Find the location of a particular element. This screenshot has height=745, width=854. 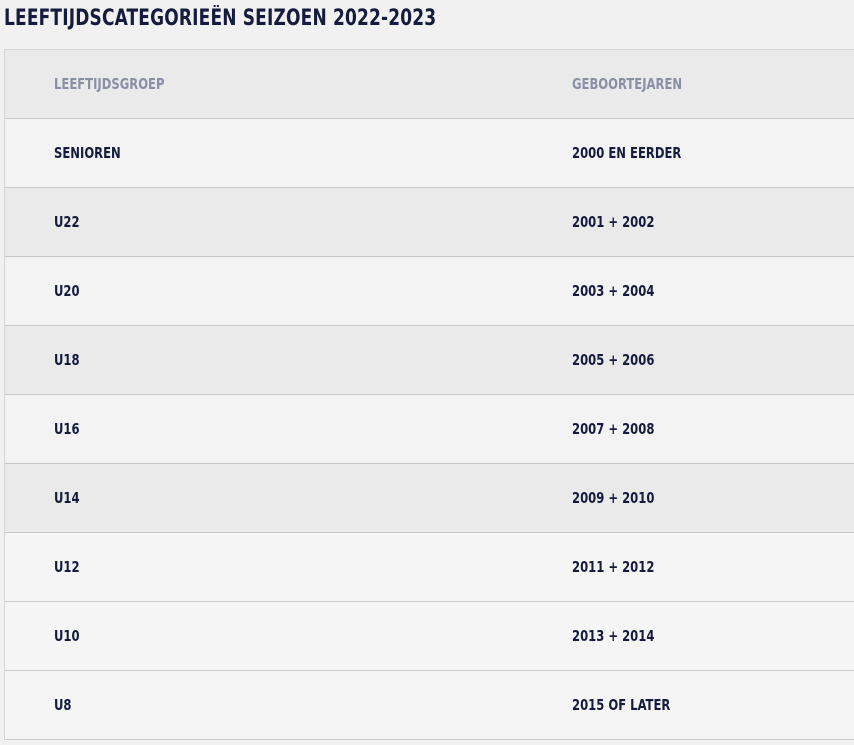

birth-years-cell: 2003 + 2004 is located at coordinates (613, 291).